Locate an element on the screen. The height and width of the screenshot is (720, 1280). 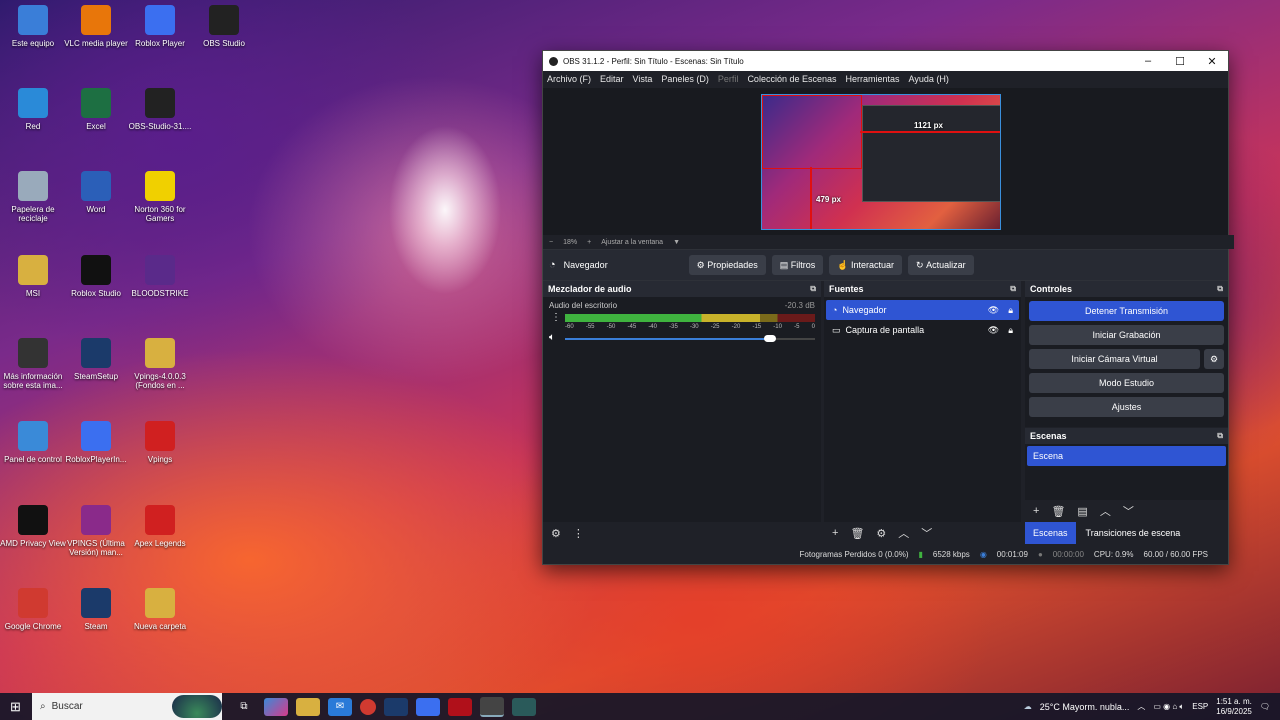
desktop-icon: Word is located at coordinates (96, 192).